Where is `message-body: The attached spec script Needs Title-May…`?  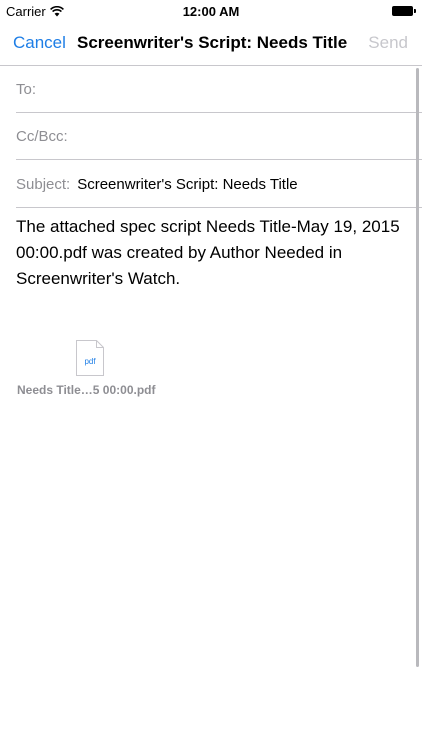
message-body: The attached spec script Needs Title-May… is located at coordinates (211, 253).